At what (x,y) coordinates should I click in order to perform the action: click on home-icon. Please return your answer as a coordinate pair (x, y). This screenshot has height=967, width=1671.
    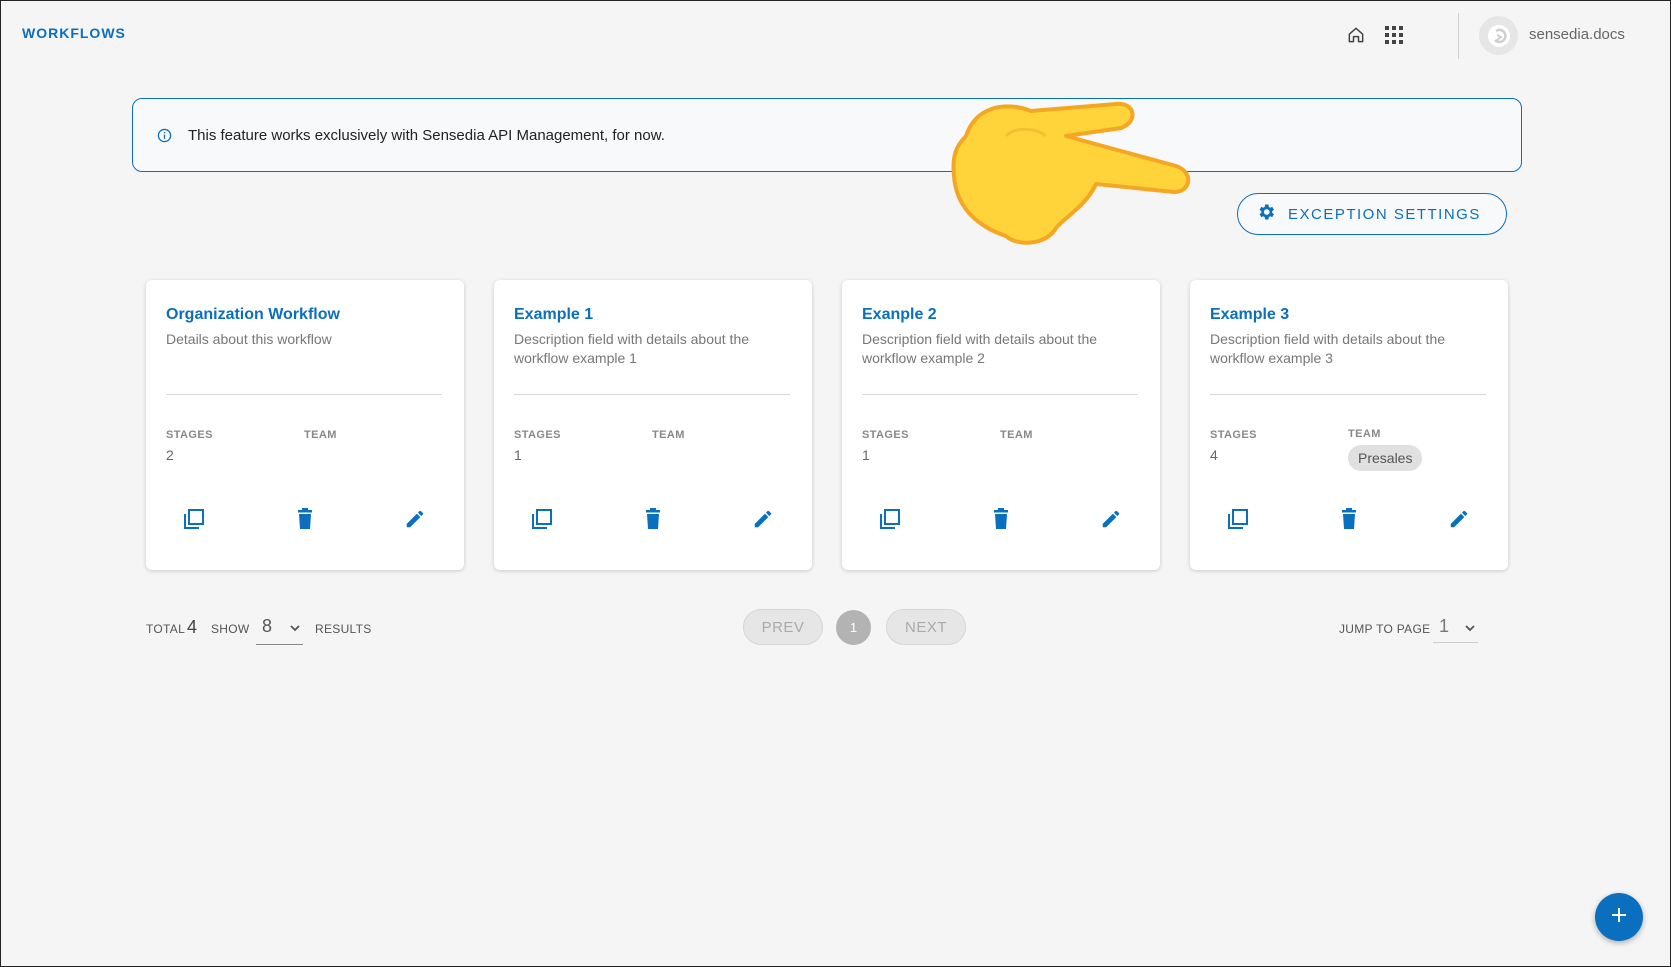
    Looking at the image, I should click on (1356, 35).